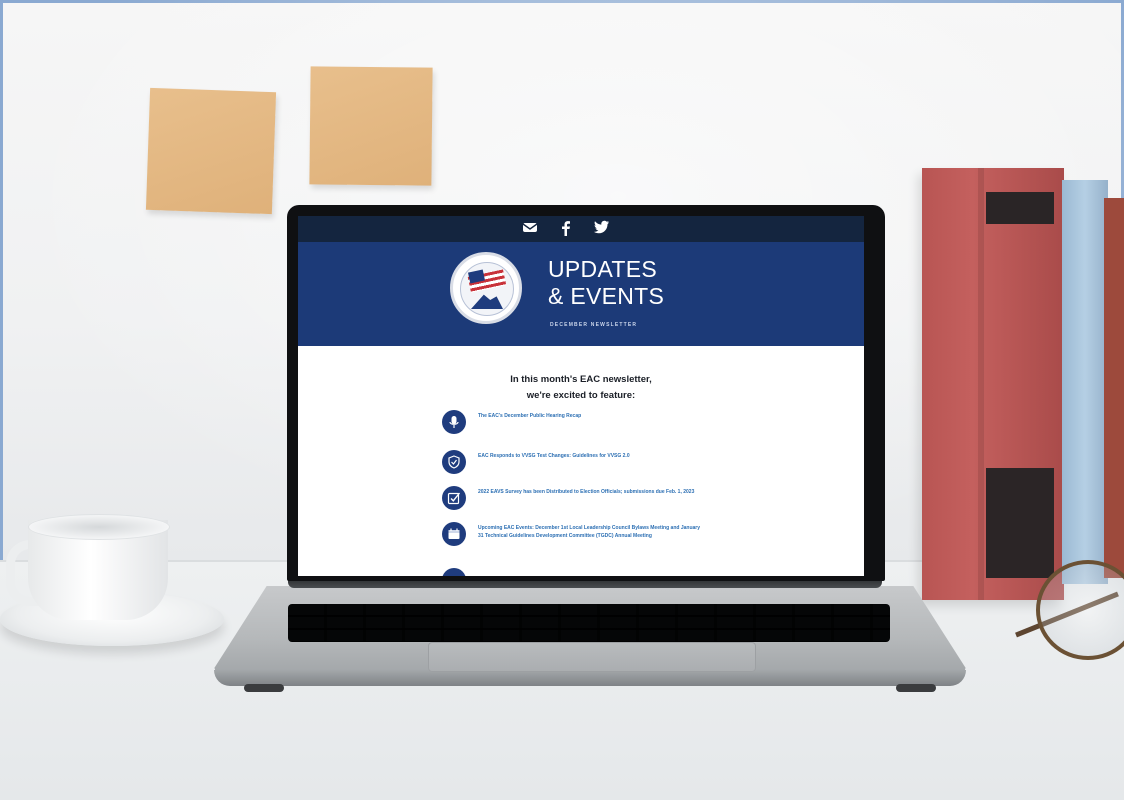 The width and height of the screenshot is (1124, 800). Describe the element at coordinates (454, 422) in the screenshot. I see `microphone-icon` at that location.